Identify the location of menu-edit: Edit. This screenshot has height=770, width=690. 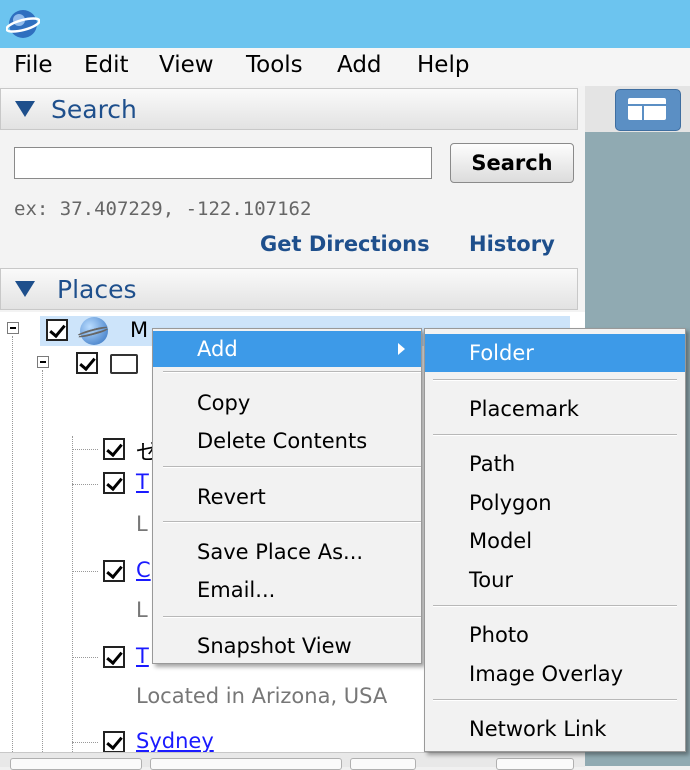
(106, 65).